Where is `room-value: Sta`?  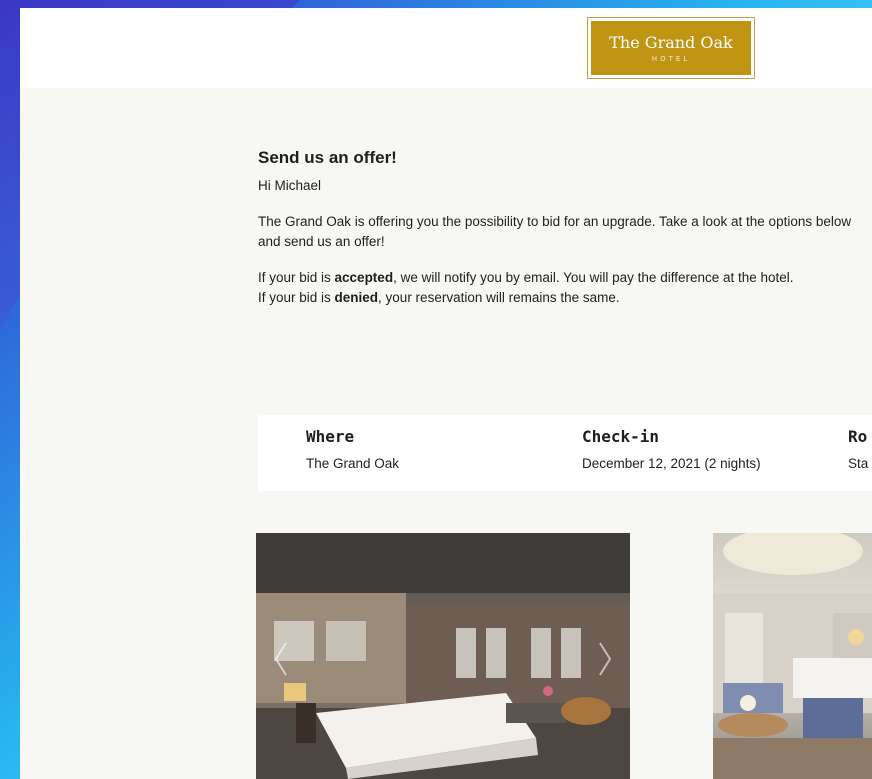 room-value: Sta is located at coordinates (858, 463).